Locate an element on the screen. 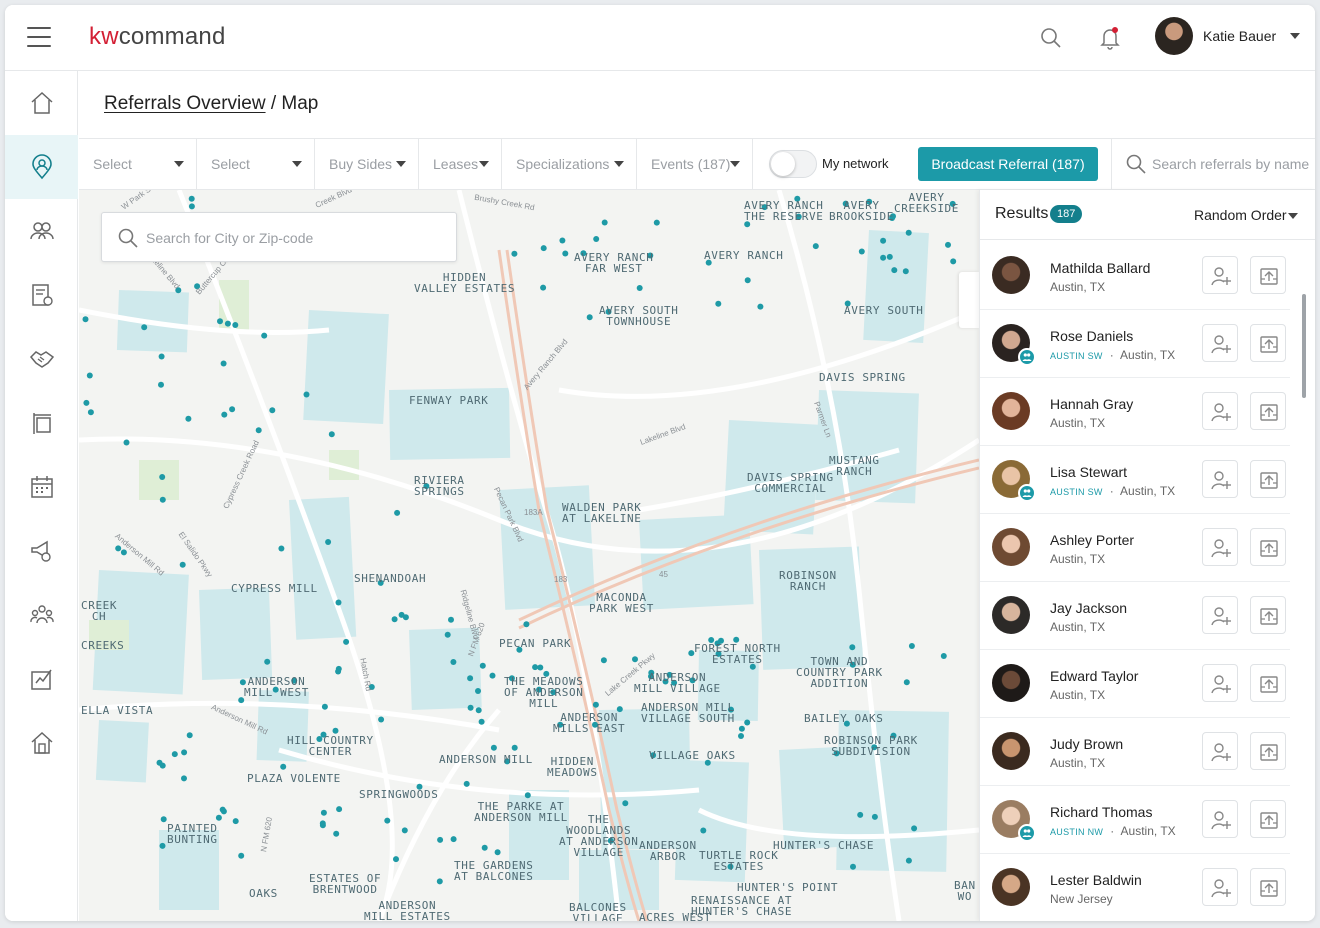 Image resolution: width=1320 pixels, height=928 pixels. agent-name: Ashley Porter is located at coordinates (1092, 540).